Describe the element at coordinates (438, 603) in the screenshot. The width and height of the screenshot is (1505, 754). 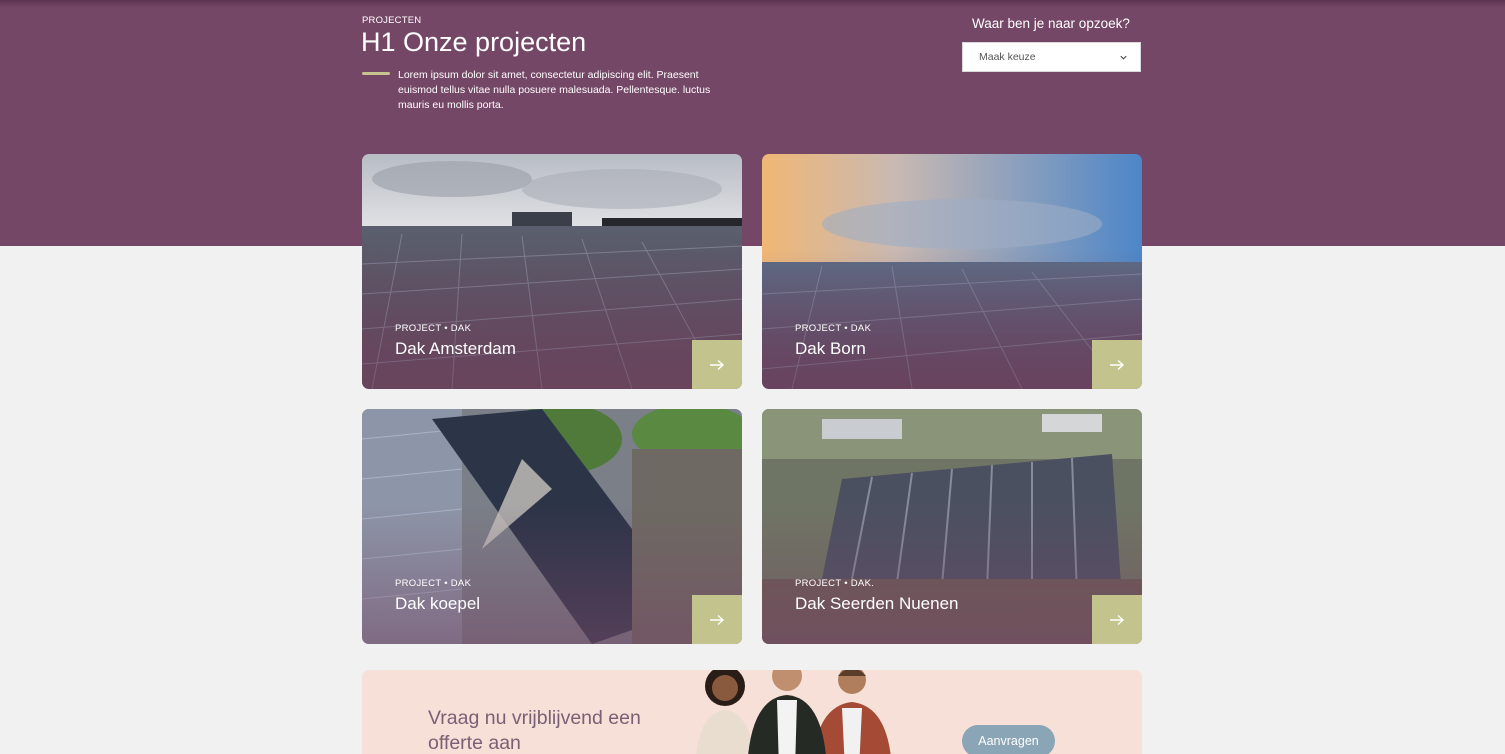
I see `card-title: Dak koepel` at that location.